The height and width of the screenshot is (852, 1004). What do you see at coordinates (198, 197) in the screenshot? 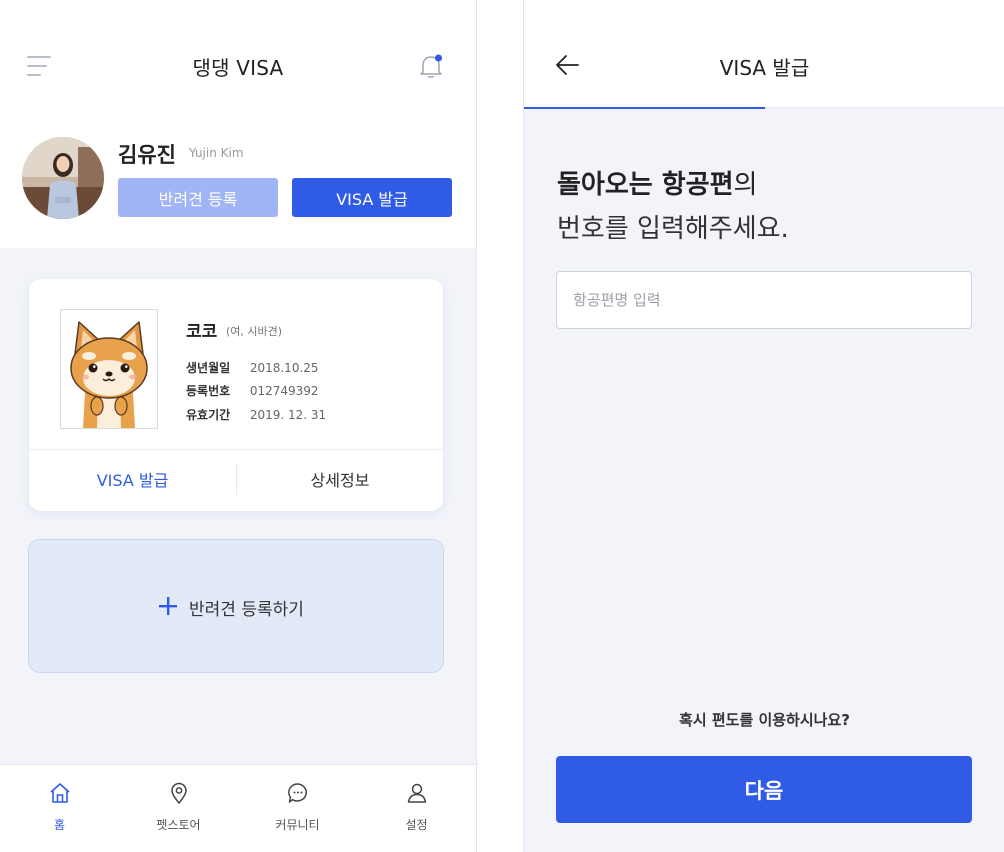
I see `register-dog-button: 반려견 등록` at bounding box center [198, 197].